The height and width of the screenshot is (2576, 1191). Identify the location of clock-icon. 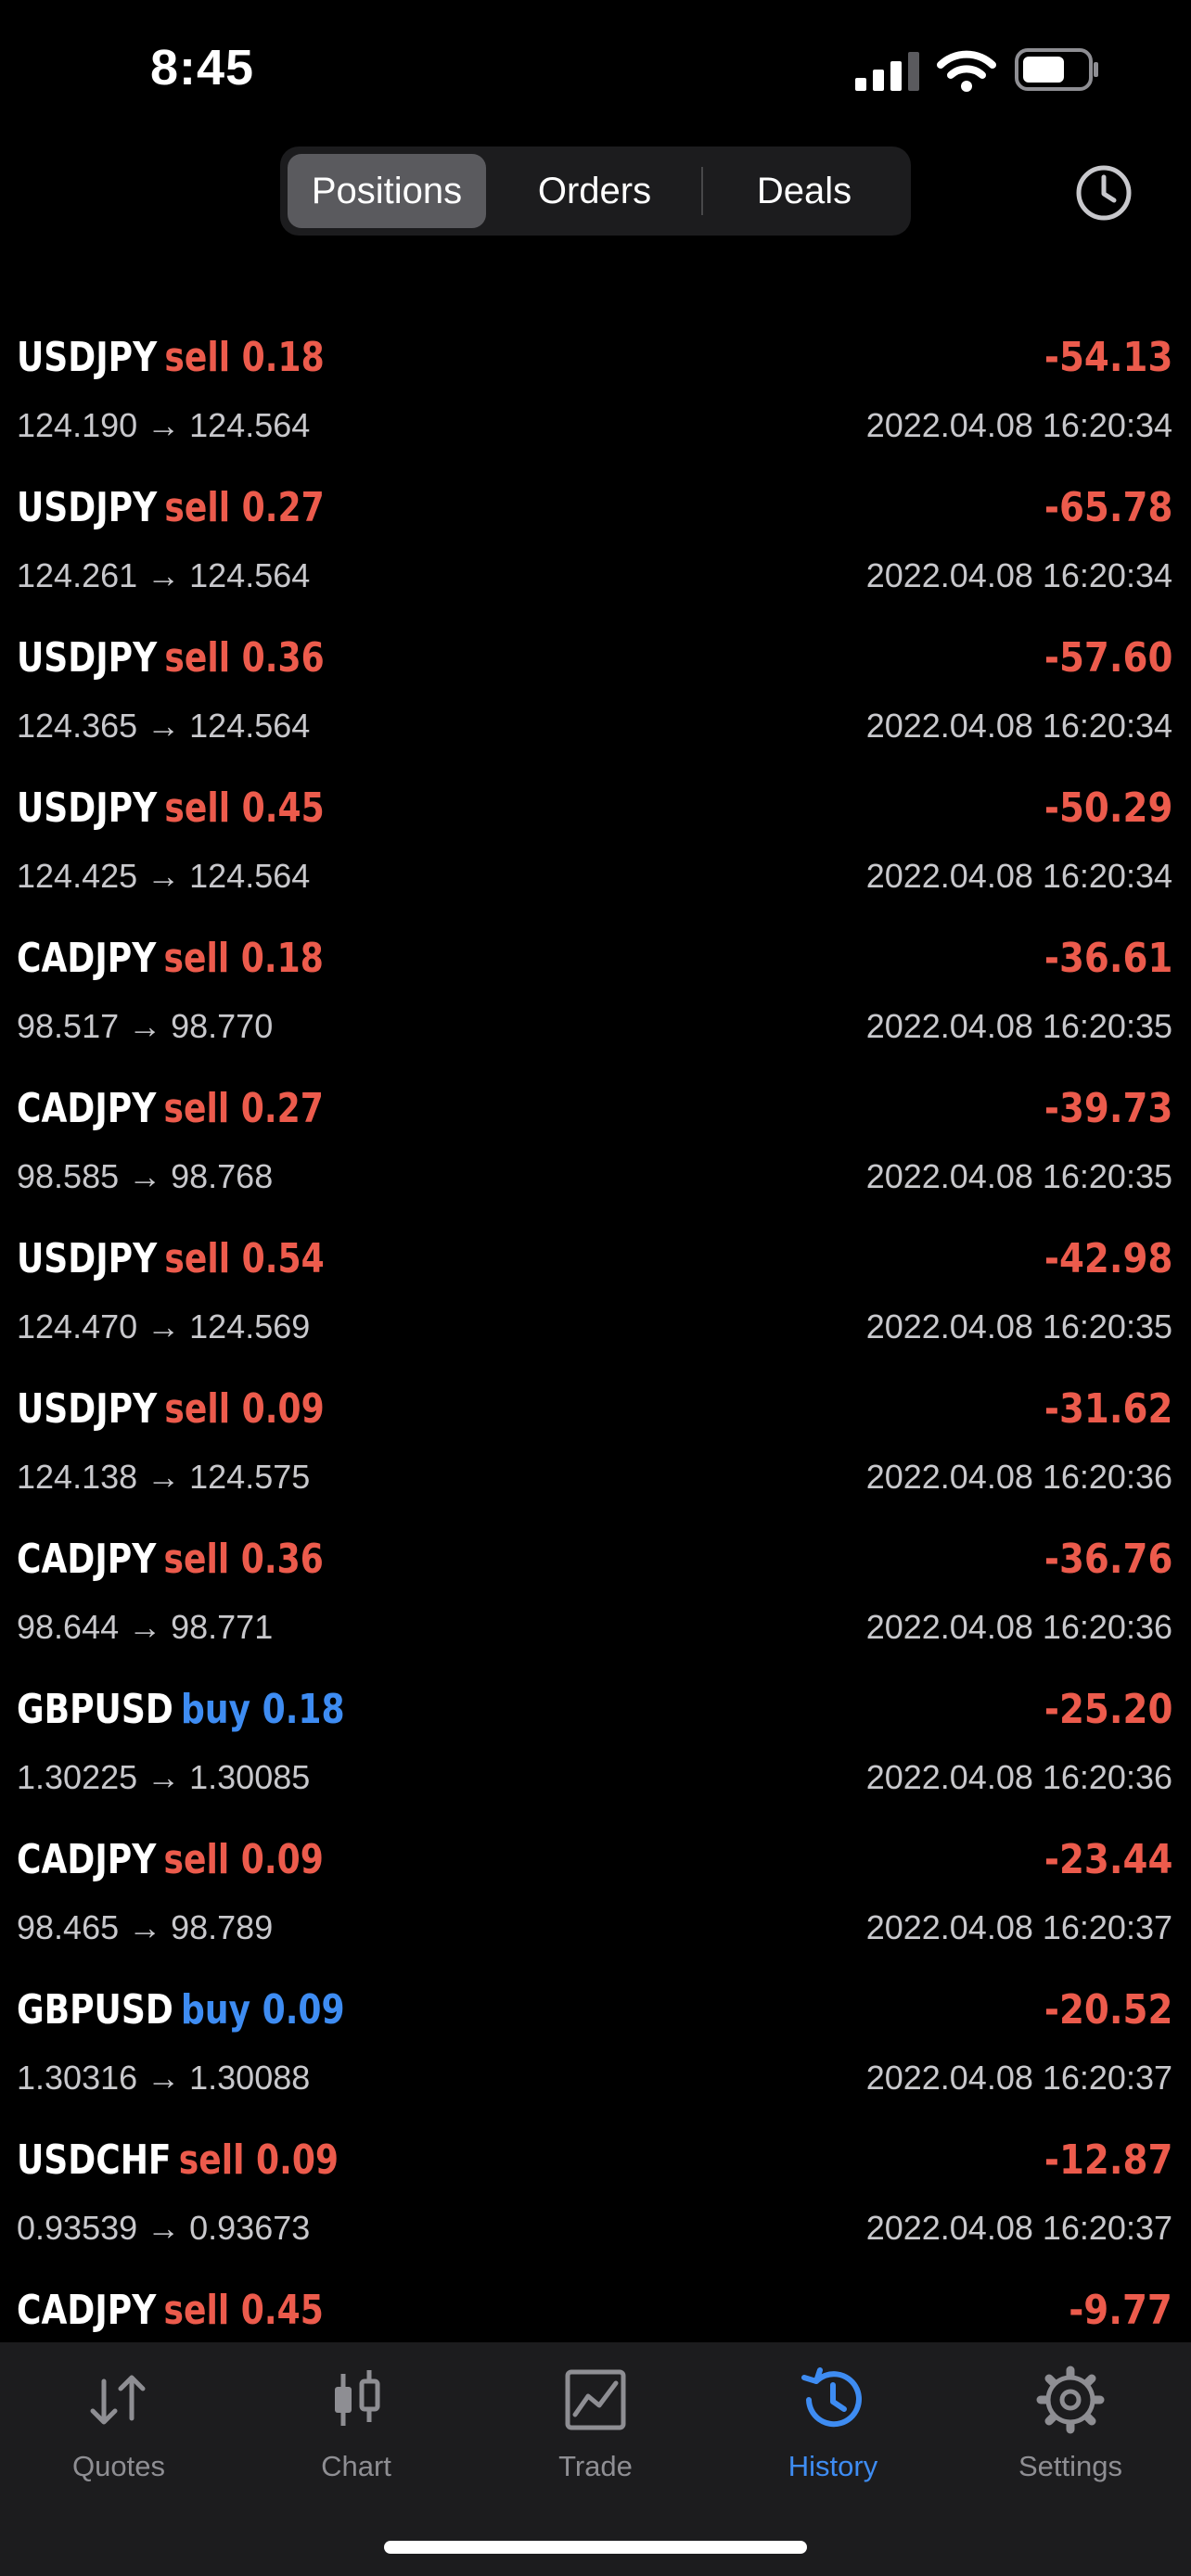
(1103, 193).